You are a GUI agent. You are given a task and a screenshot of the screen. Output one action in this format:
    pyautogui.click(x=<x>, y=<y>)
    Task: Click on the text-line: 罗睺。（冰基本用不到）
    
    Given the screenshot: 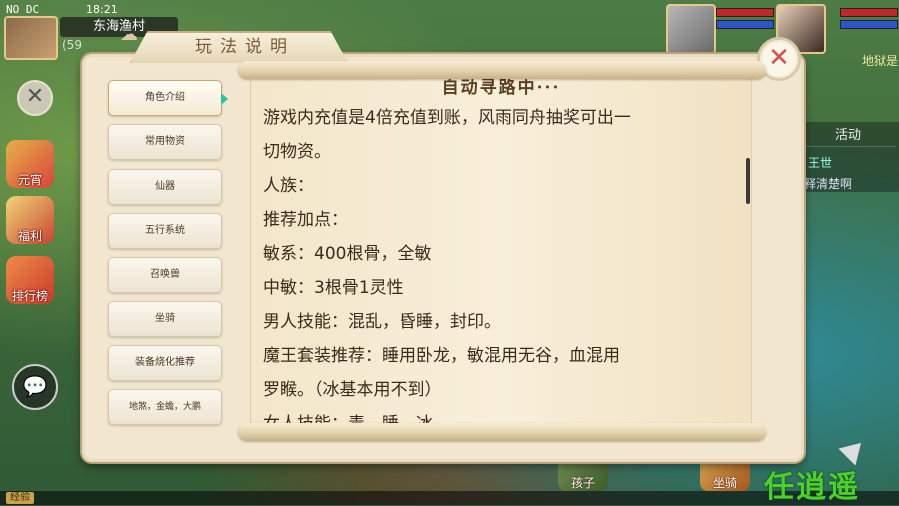 What is the action you would take?
    pyautogui.click(x=352, y=390)
    